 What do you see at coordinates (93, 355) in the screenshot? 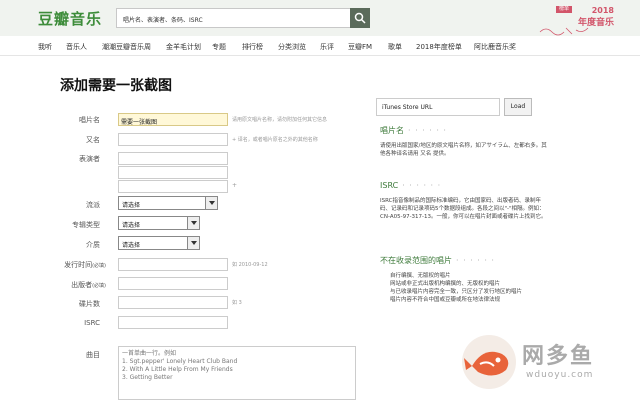
I see `tracks-label: 曲目` at bounding box center [93, 355].